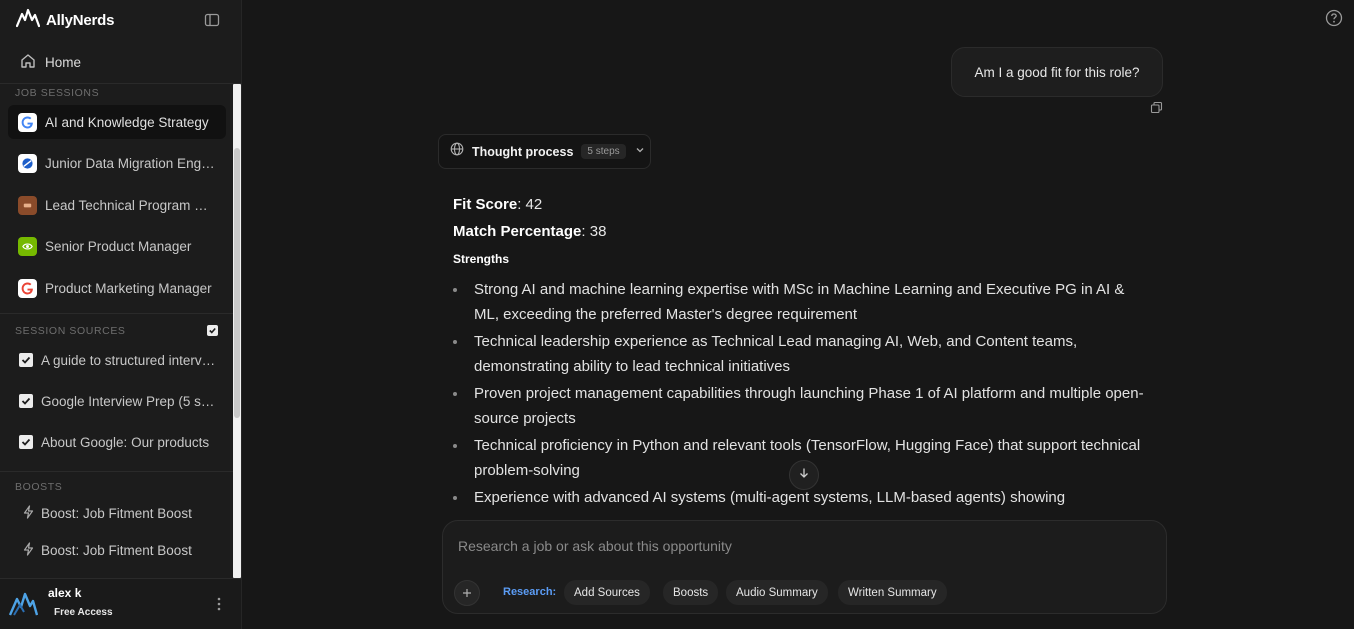  I want to click on job-session-item: Junior Data Migration Engineer, so click(117, 163).